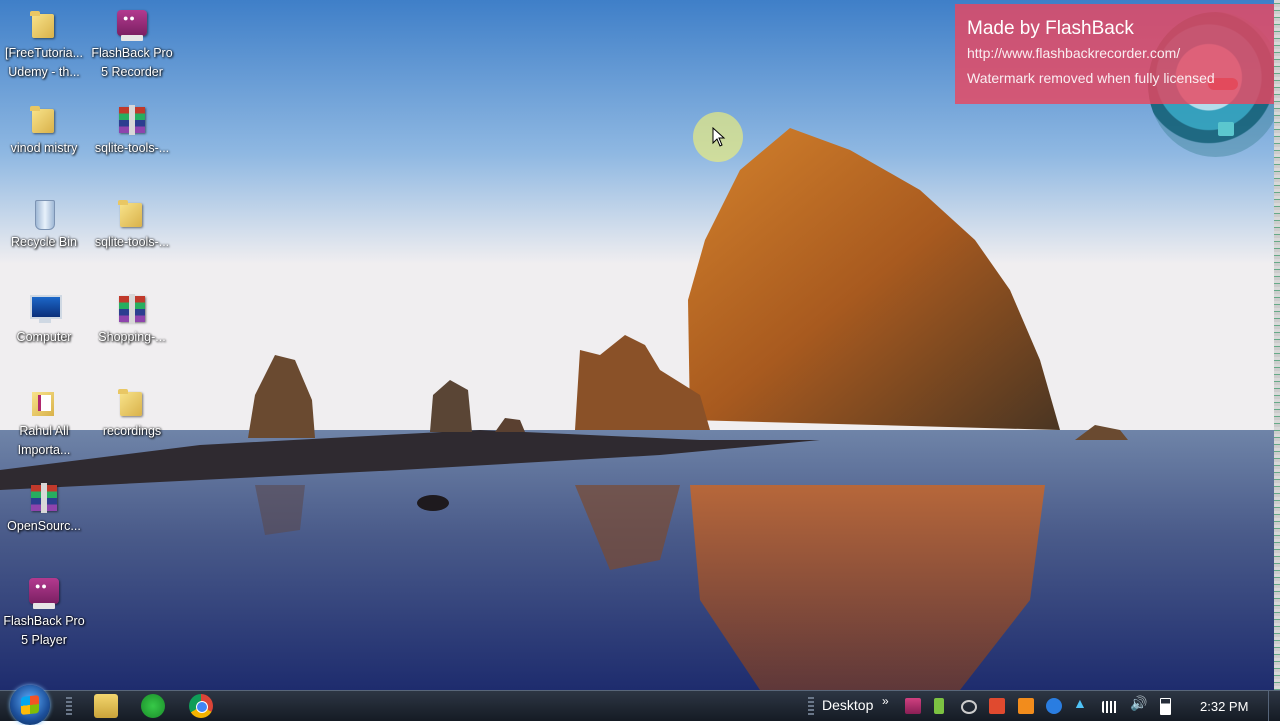  What do you see at coordinates (69, 706) in the screenshot?
I see `taskbar-grip` at bounding box center [69, 706].